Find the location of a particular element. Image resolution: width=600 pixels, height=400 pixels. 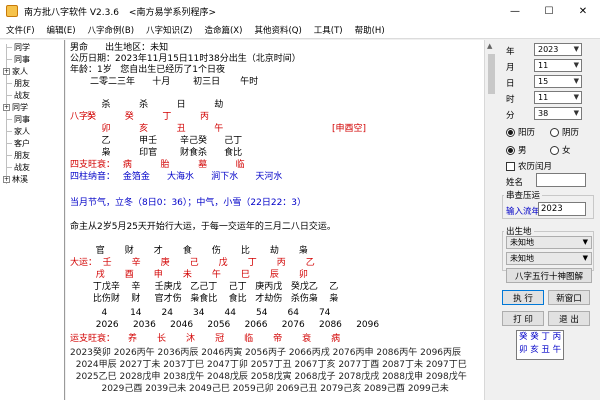

tree-item-classmates-2: + 同学 is located at coordinates (14, 107).